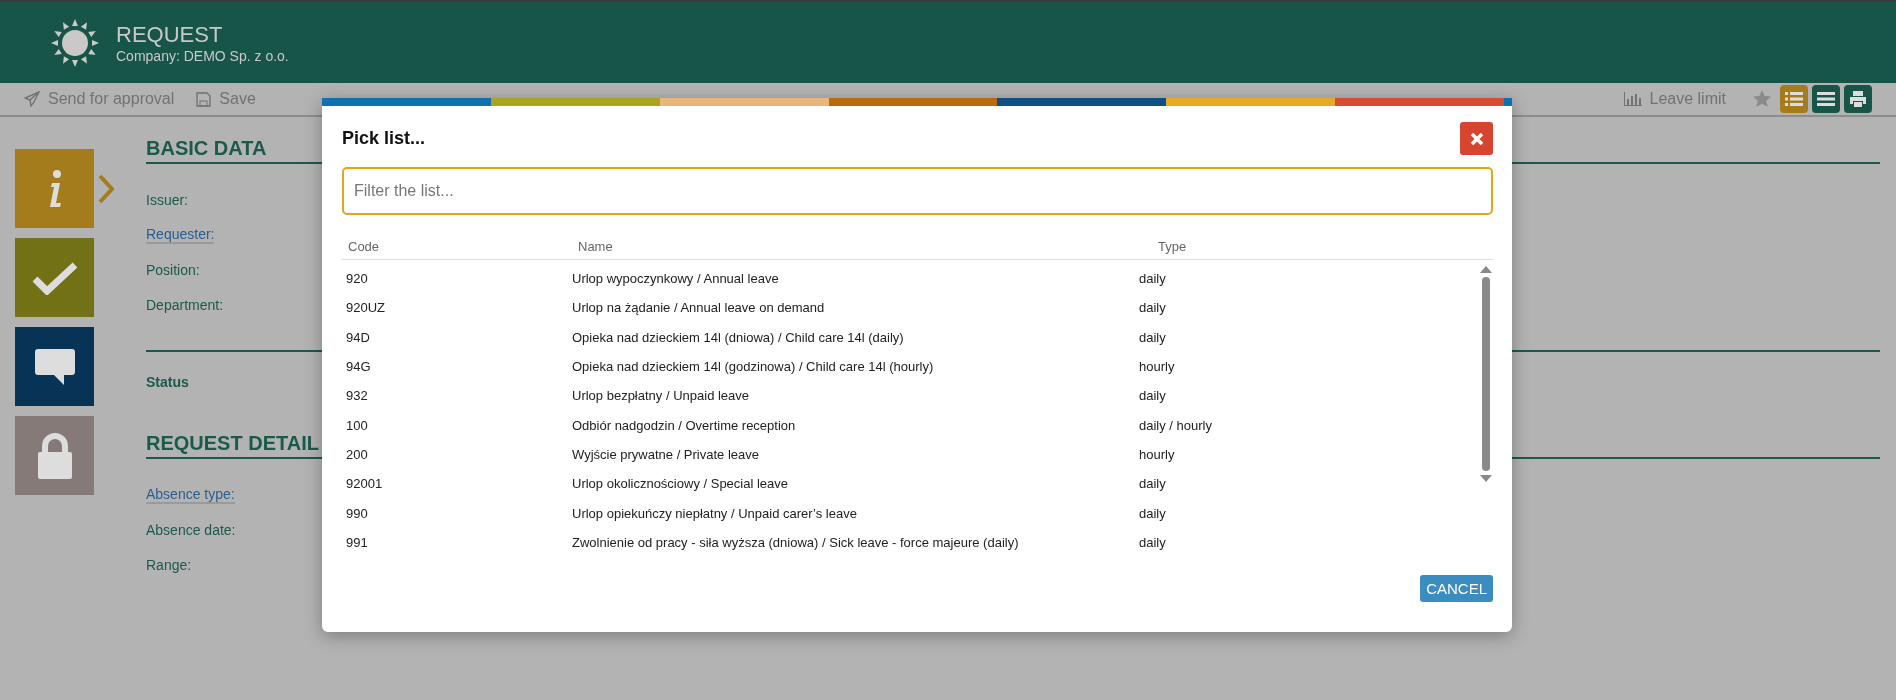 This screenshot has height=700, width=1896. What do you see at coordinates (190, 494) in the screenshot?
I see `field-link: Absence type:` at bounding box center [190, 494].